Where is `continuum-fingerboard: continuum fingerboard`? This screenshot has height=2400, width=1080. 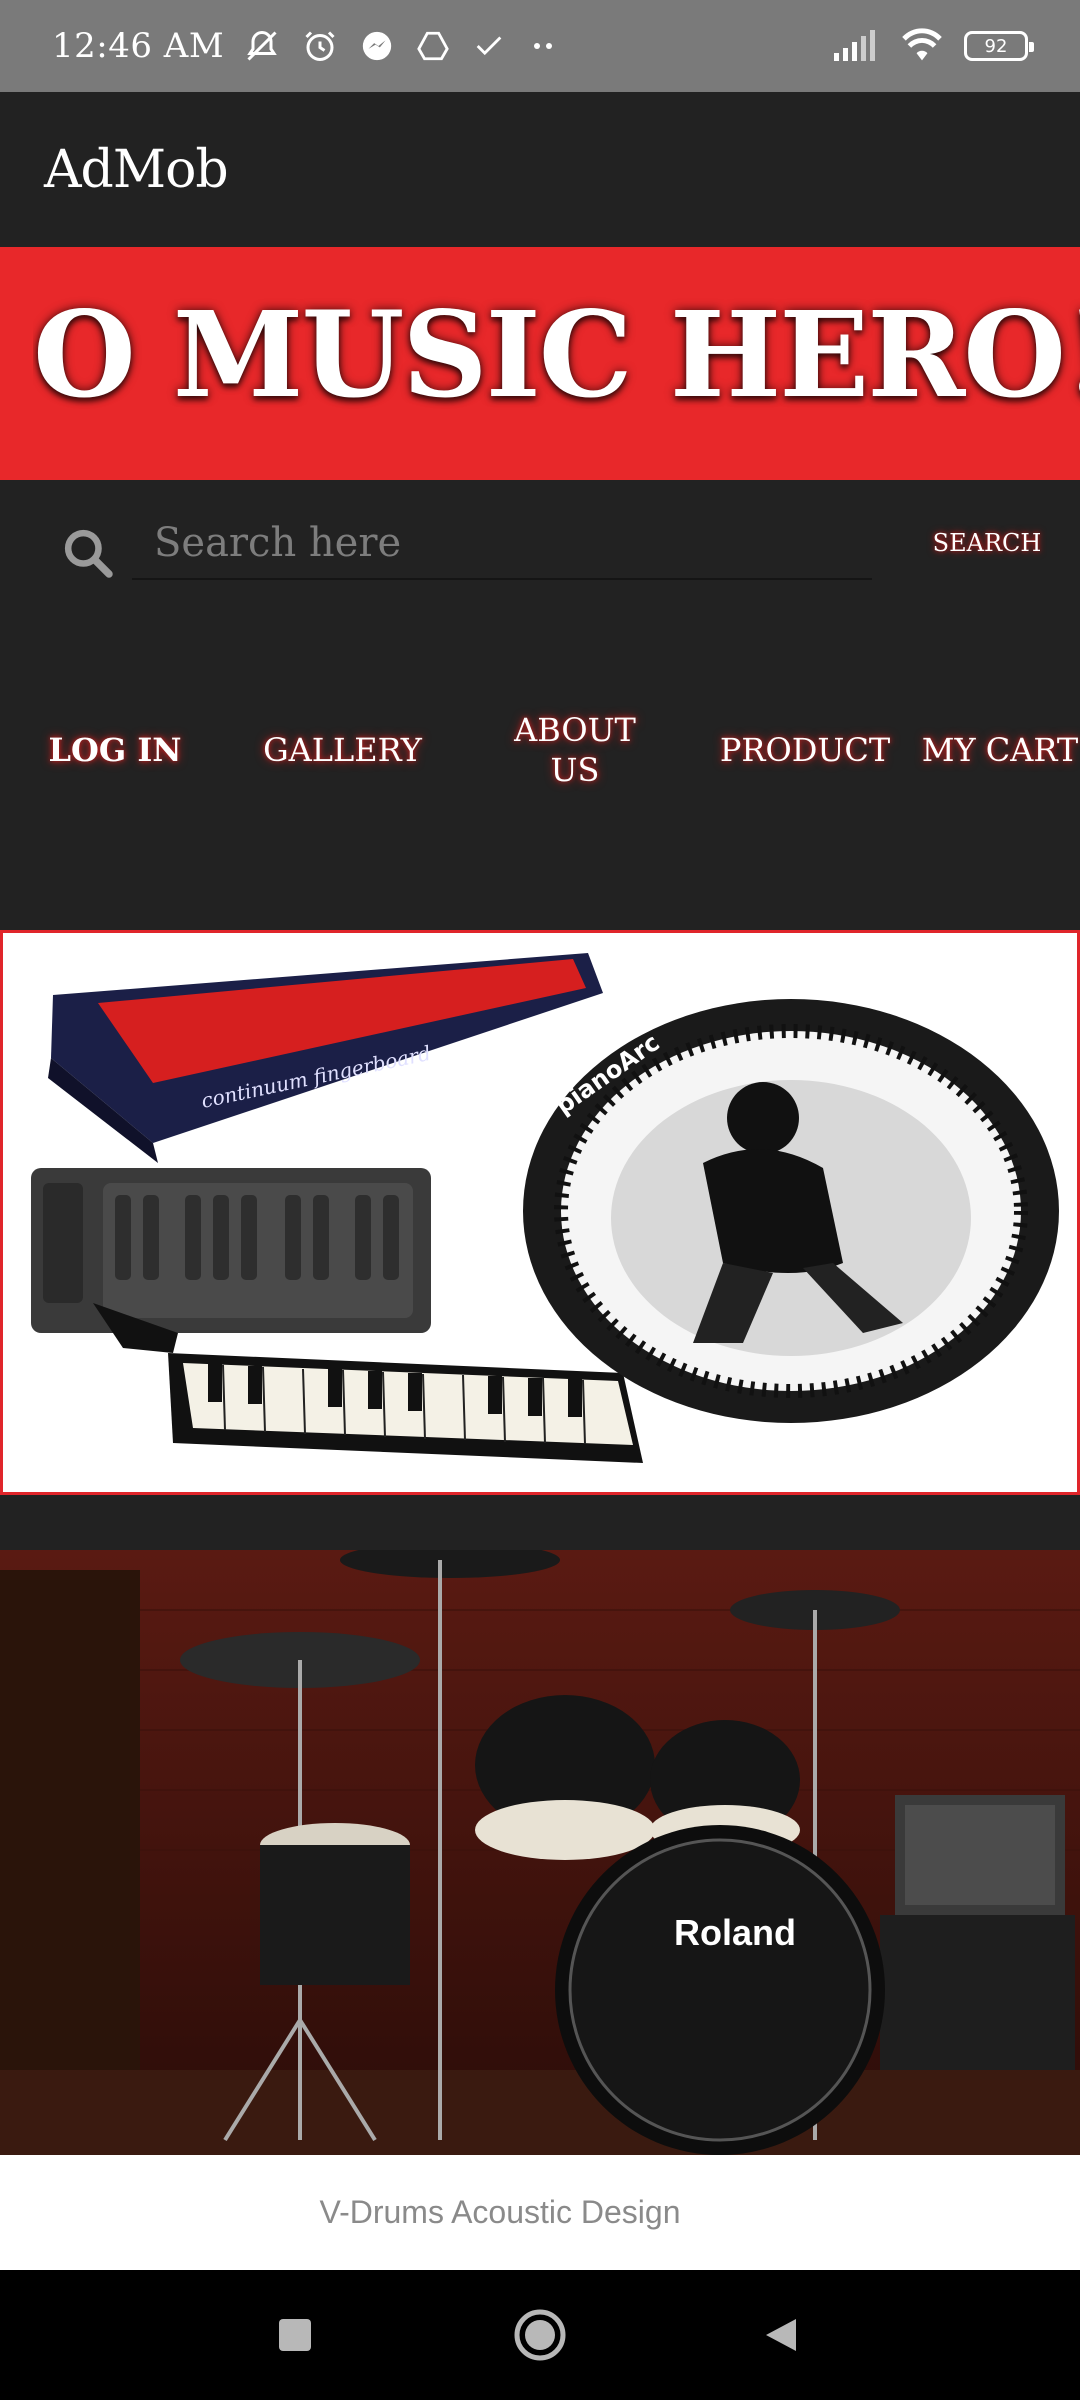
continuum-fingerboard: continuum fingerboard is located at coordinates (325, 1058).